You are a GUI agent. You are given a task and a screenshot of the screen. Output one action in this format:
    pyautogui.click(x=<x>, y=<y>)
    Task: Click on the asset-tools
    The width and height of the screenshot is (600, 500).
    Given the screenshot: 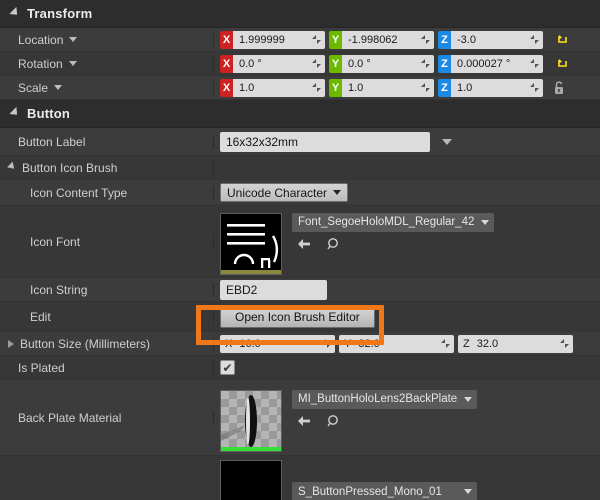 What is the action you would take?
    pyautogui.click(x=393, y=246)
    